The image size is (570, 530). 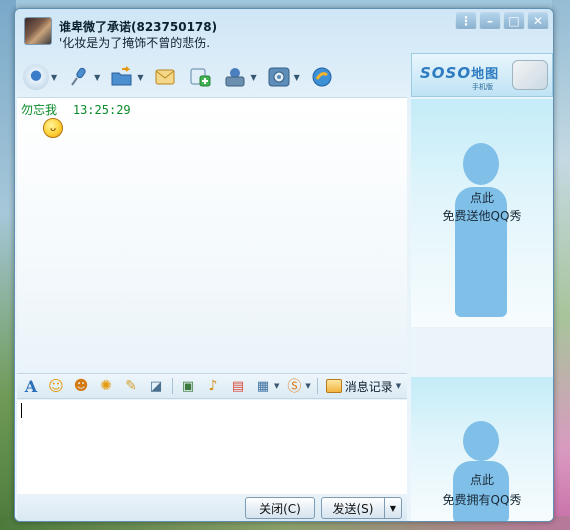 I want to click on video-call-button: ▼, so click(x=40, y=77).